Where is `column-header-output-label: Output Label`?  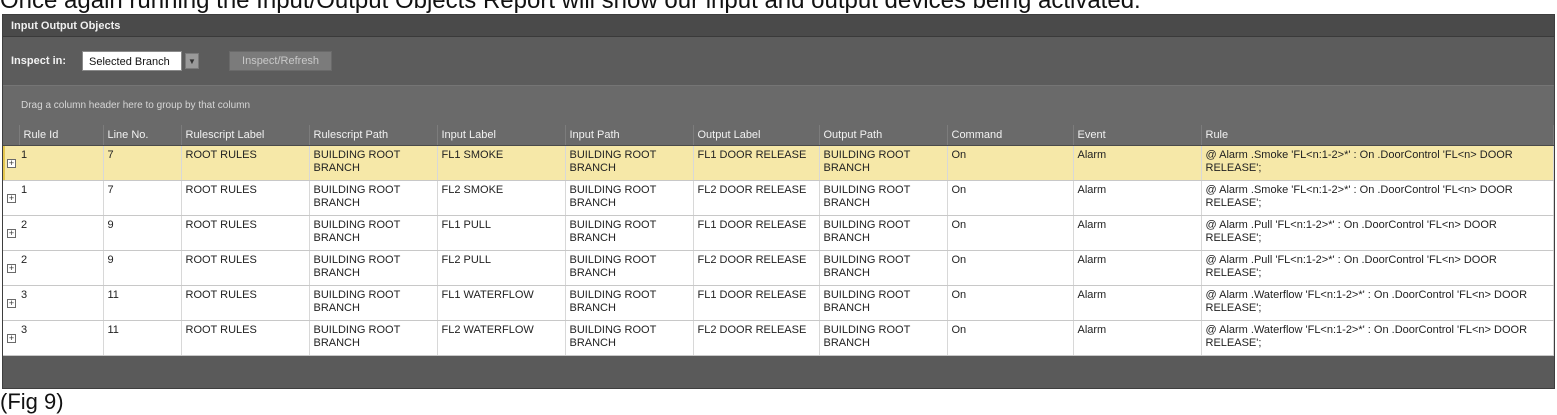
column-header-output-label: Output Label is located at coordinates (756, 135).